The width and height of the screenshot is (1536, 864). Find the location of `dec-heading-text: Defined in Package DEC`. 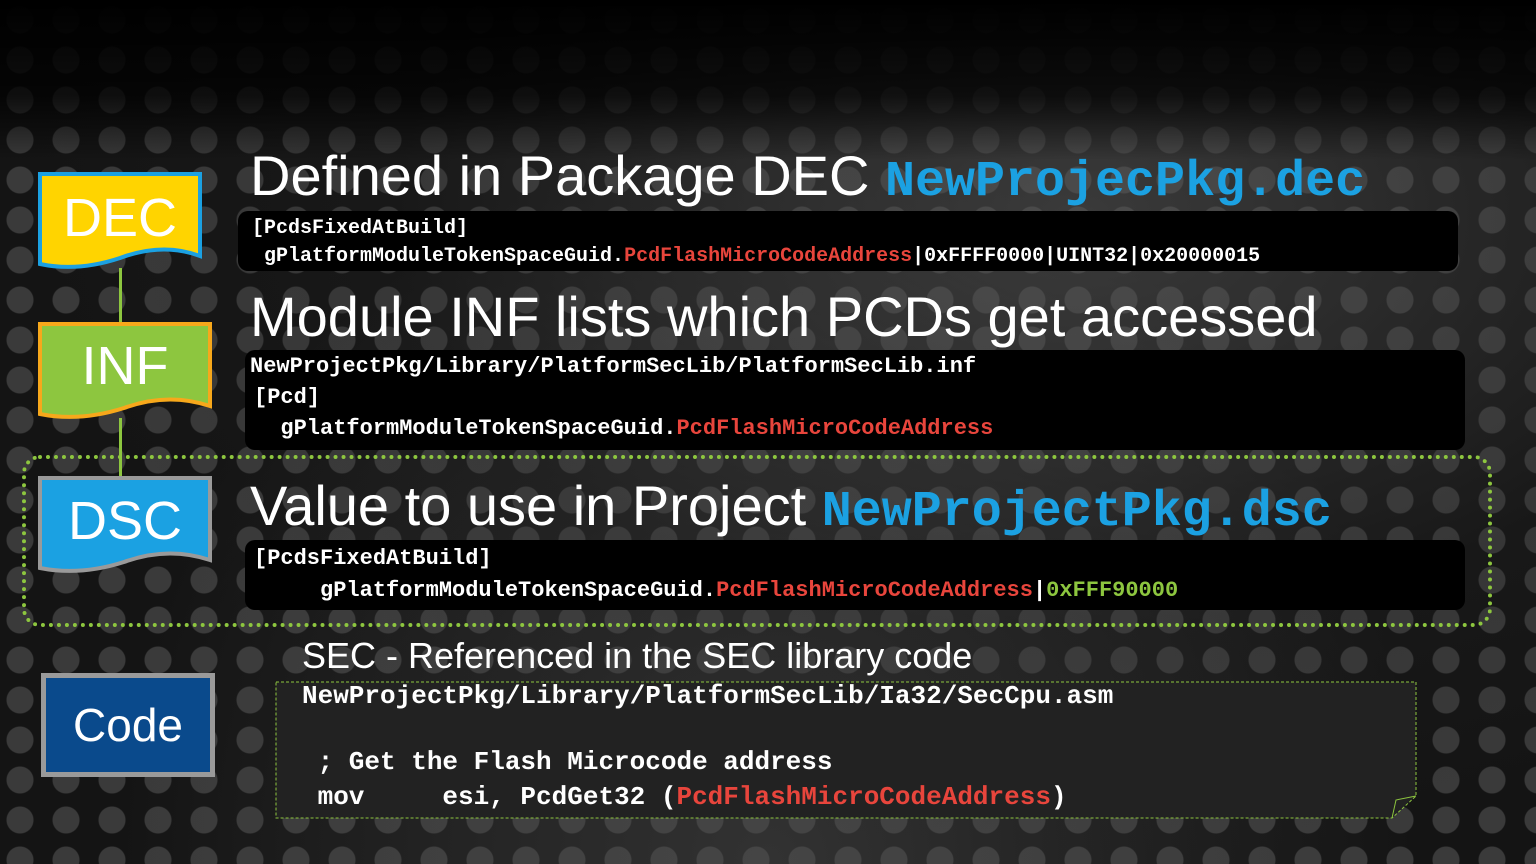

dec-heading-text: Defined in Package DEC is located at coordinates (568, 175).